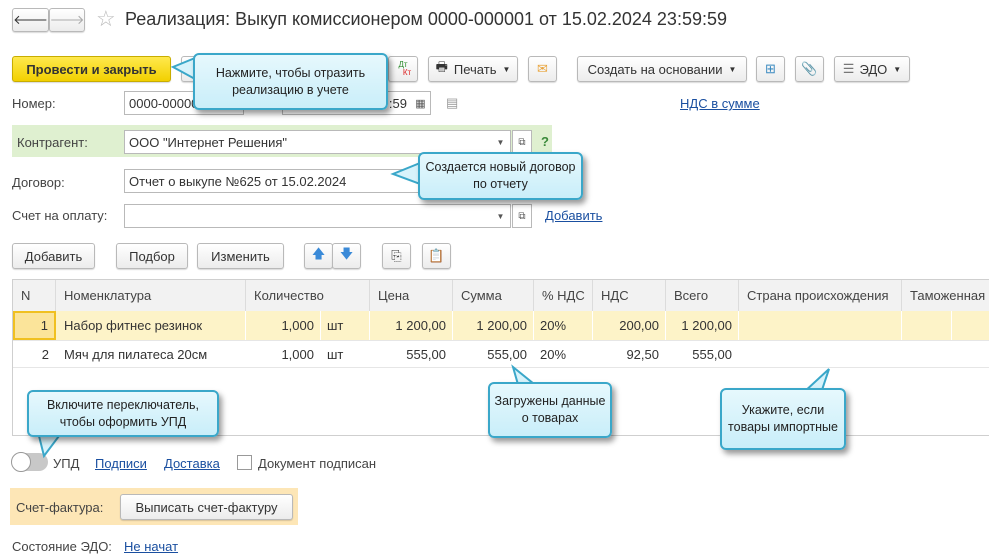 This screenshot has width=989, height=558. I want to click on forward-button: 🡒, so click(67, 20).